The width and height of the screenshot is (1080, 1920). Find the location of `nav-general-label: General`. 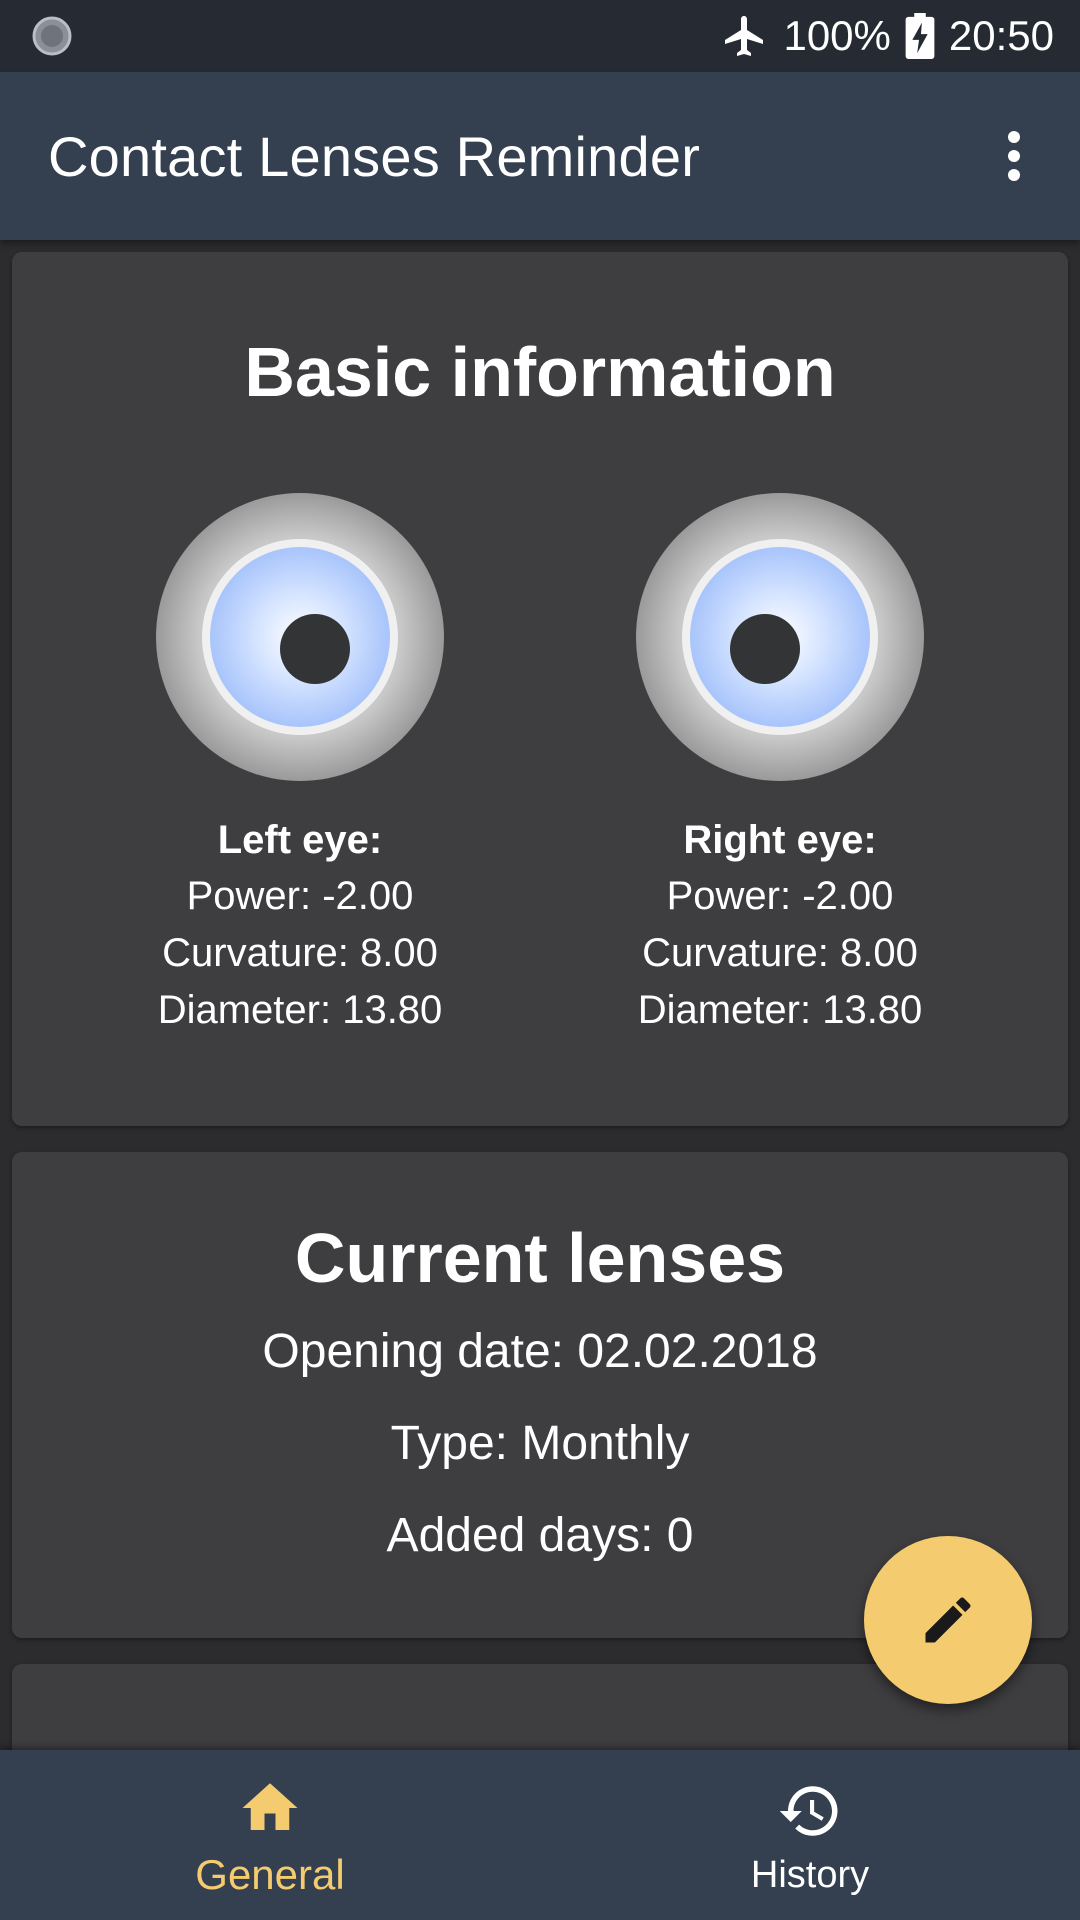

nav-general-label: General is located at coordinates (270, 1874).